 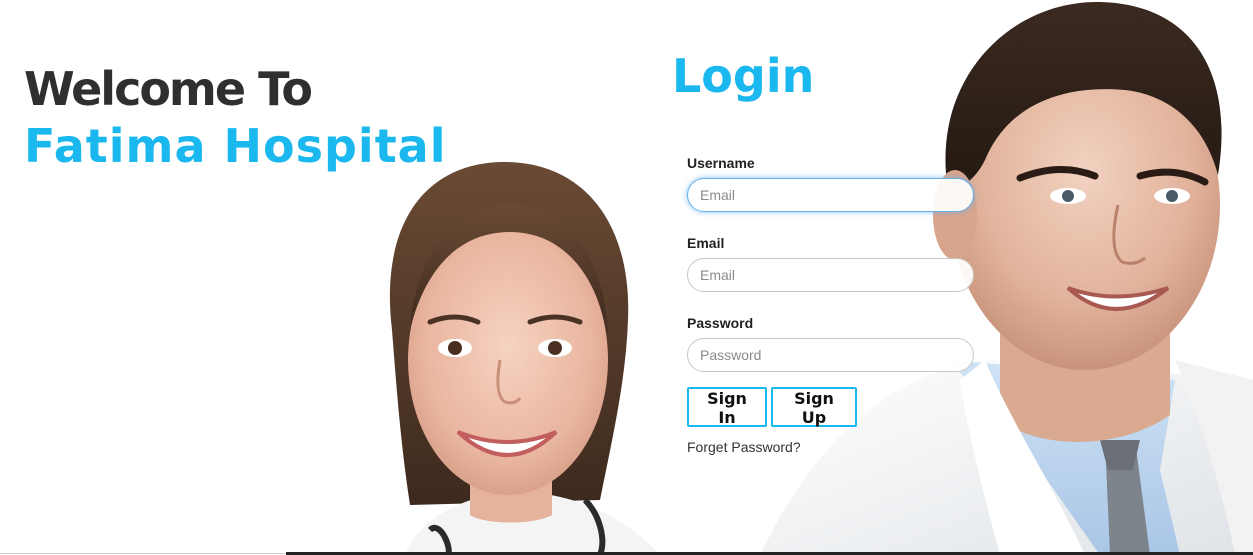 I want to click on sign-in-button: Sign In, so click(x=727, y=407).